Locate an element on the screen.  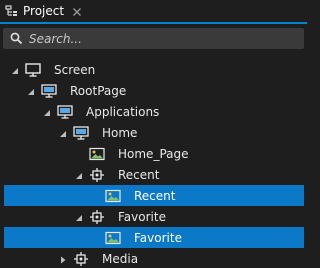
close-icon is located at coordinates (77, 11).